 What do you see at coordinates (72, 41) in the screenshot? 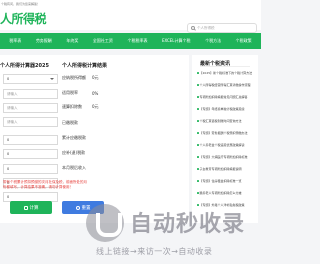
I see `nav-item: 年终奖` at bounding box center [72, 41].